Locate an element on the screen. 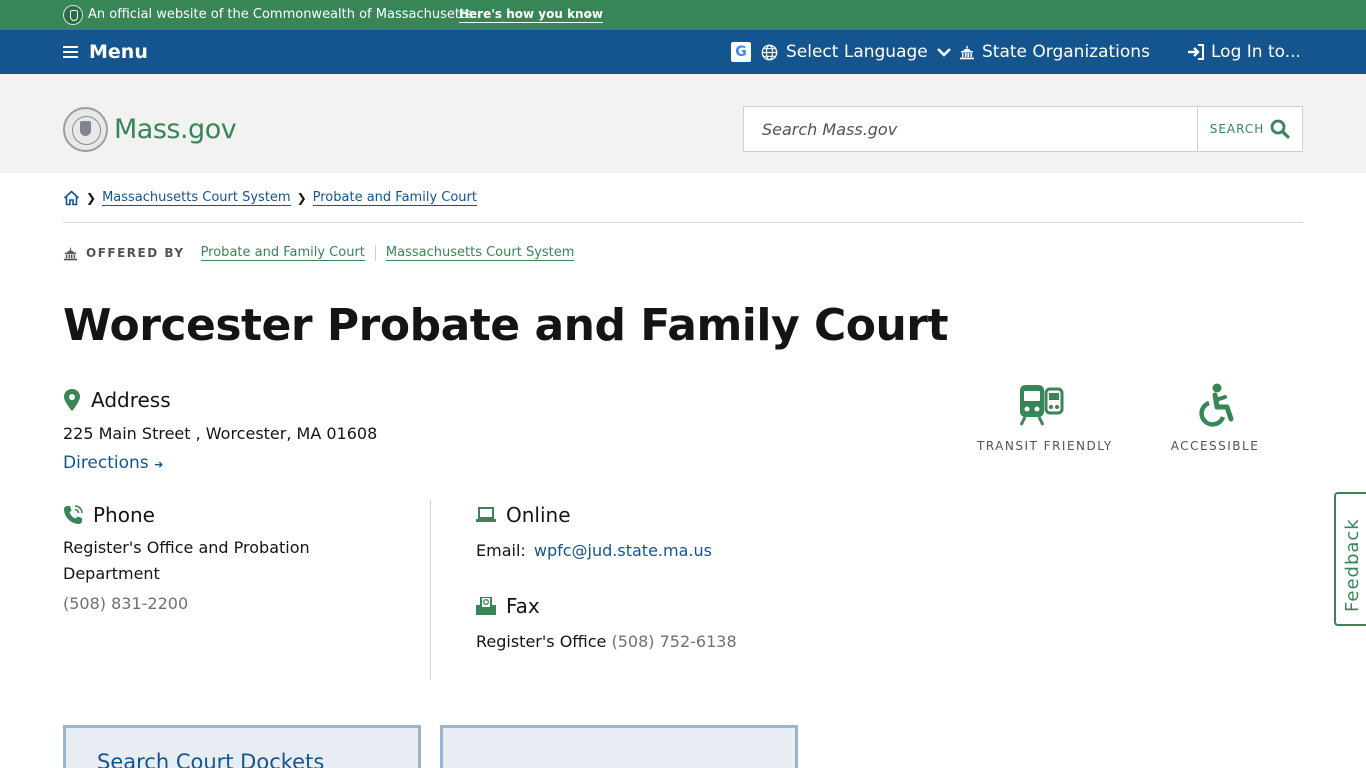 This screenshot has width=1366, height=768. home-icon is located at coordinates (71, 198).